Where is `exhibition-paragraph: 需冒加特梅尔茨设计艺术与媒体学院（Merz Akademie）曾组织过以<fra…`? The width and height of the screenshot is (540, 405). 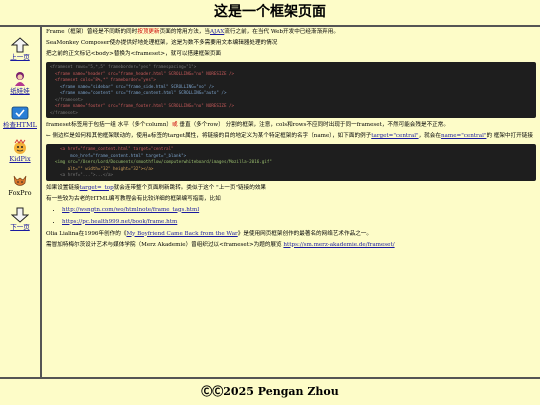 exhibition-paragraph: 需冒加特梅尔茨设计艺术与媒体学院（Merz Akademie）曾组织过以<fra… is located at coordinates (291, 245).